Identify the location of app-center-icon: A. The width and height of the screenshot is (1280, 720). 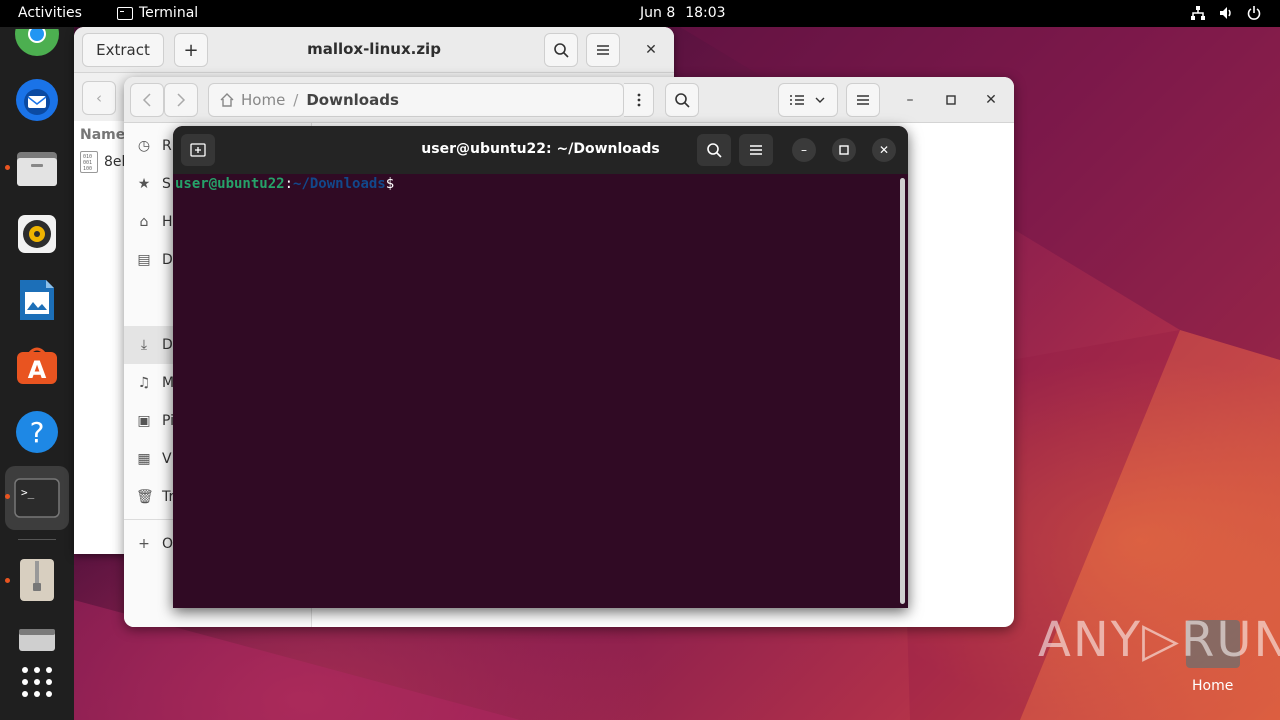
(37, 366).